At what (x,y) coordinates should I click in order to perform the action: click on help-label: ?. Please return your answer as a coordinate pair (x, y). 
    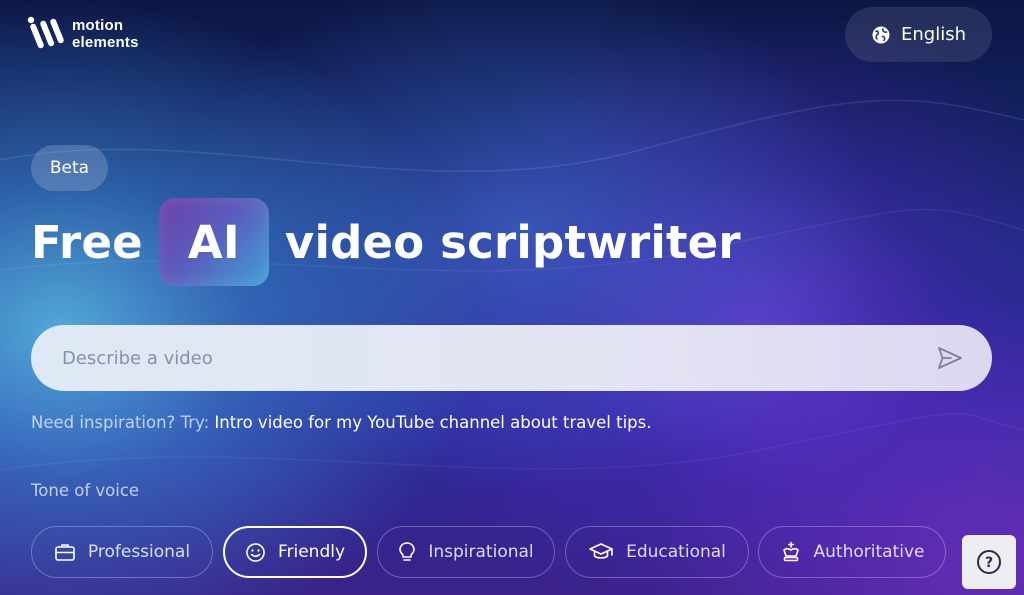
    Looking at the image, I should click on (989, 563).